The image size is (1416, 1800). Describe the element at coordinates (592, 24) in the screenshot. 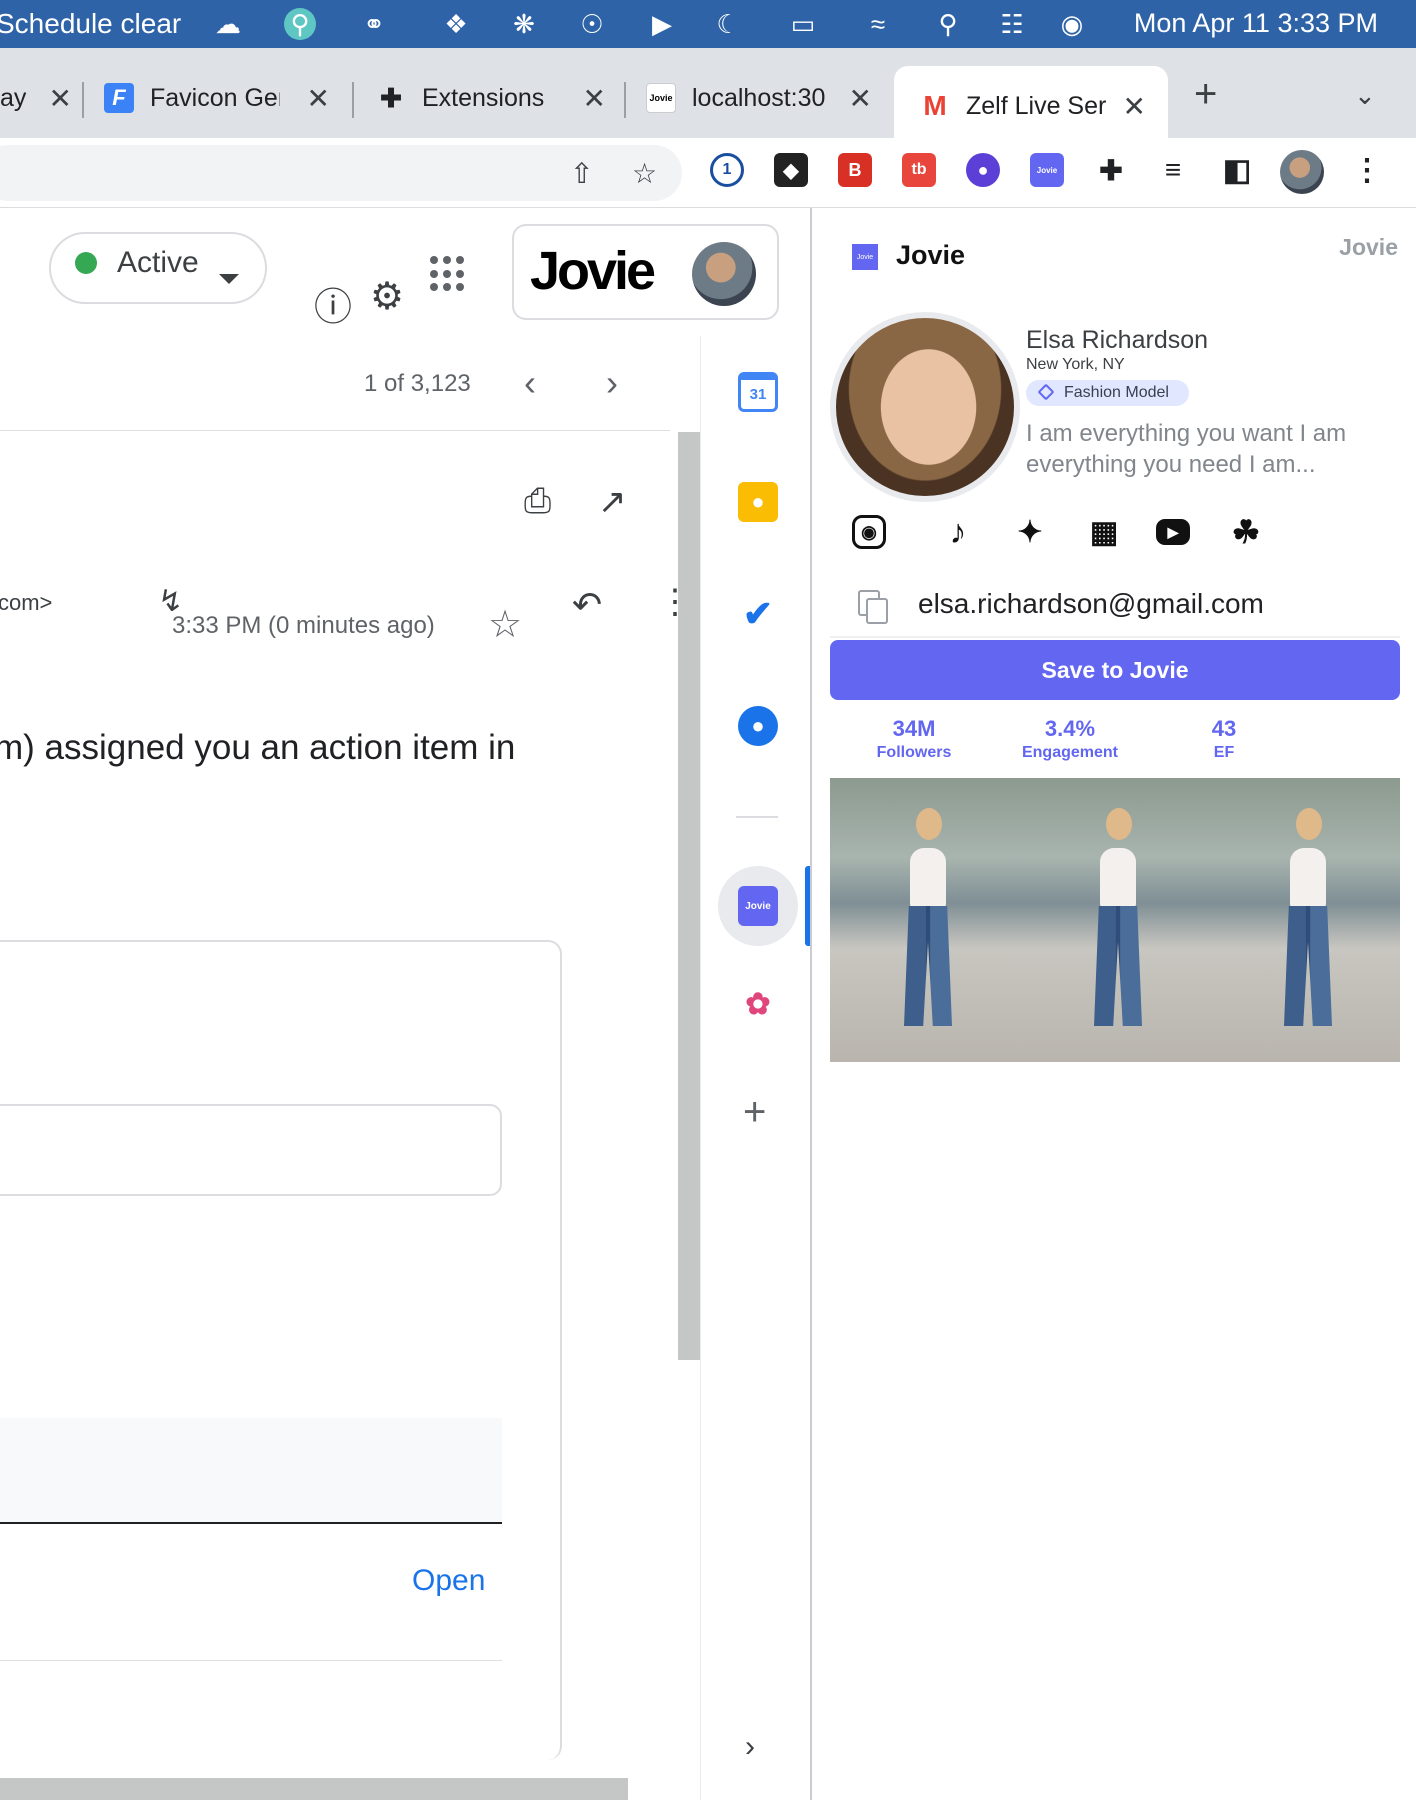

I see `password-manager-icon: ☉` at that location.